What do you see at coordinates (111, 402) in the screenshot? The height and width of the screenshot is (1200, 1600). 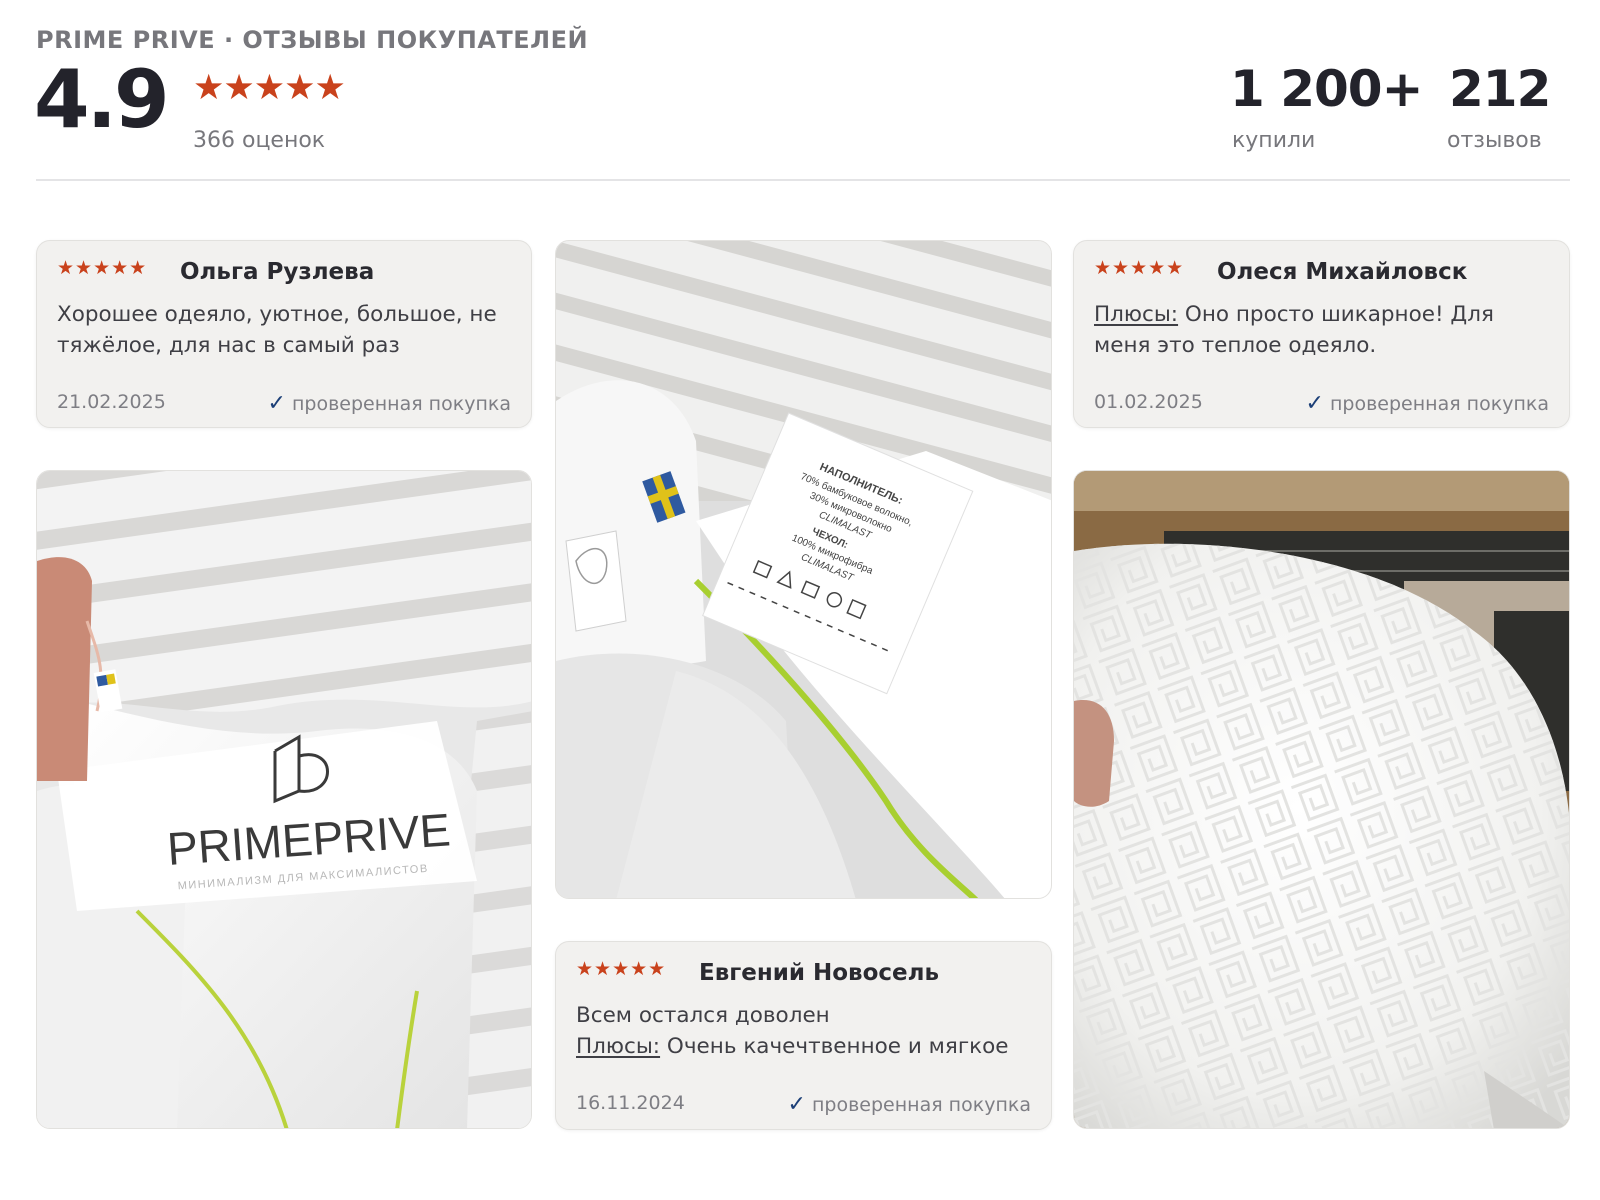 I see `review-date: 21.02.2025` at bounding box center [111, 402].